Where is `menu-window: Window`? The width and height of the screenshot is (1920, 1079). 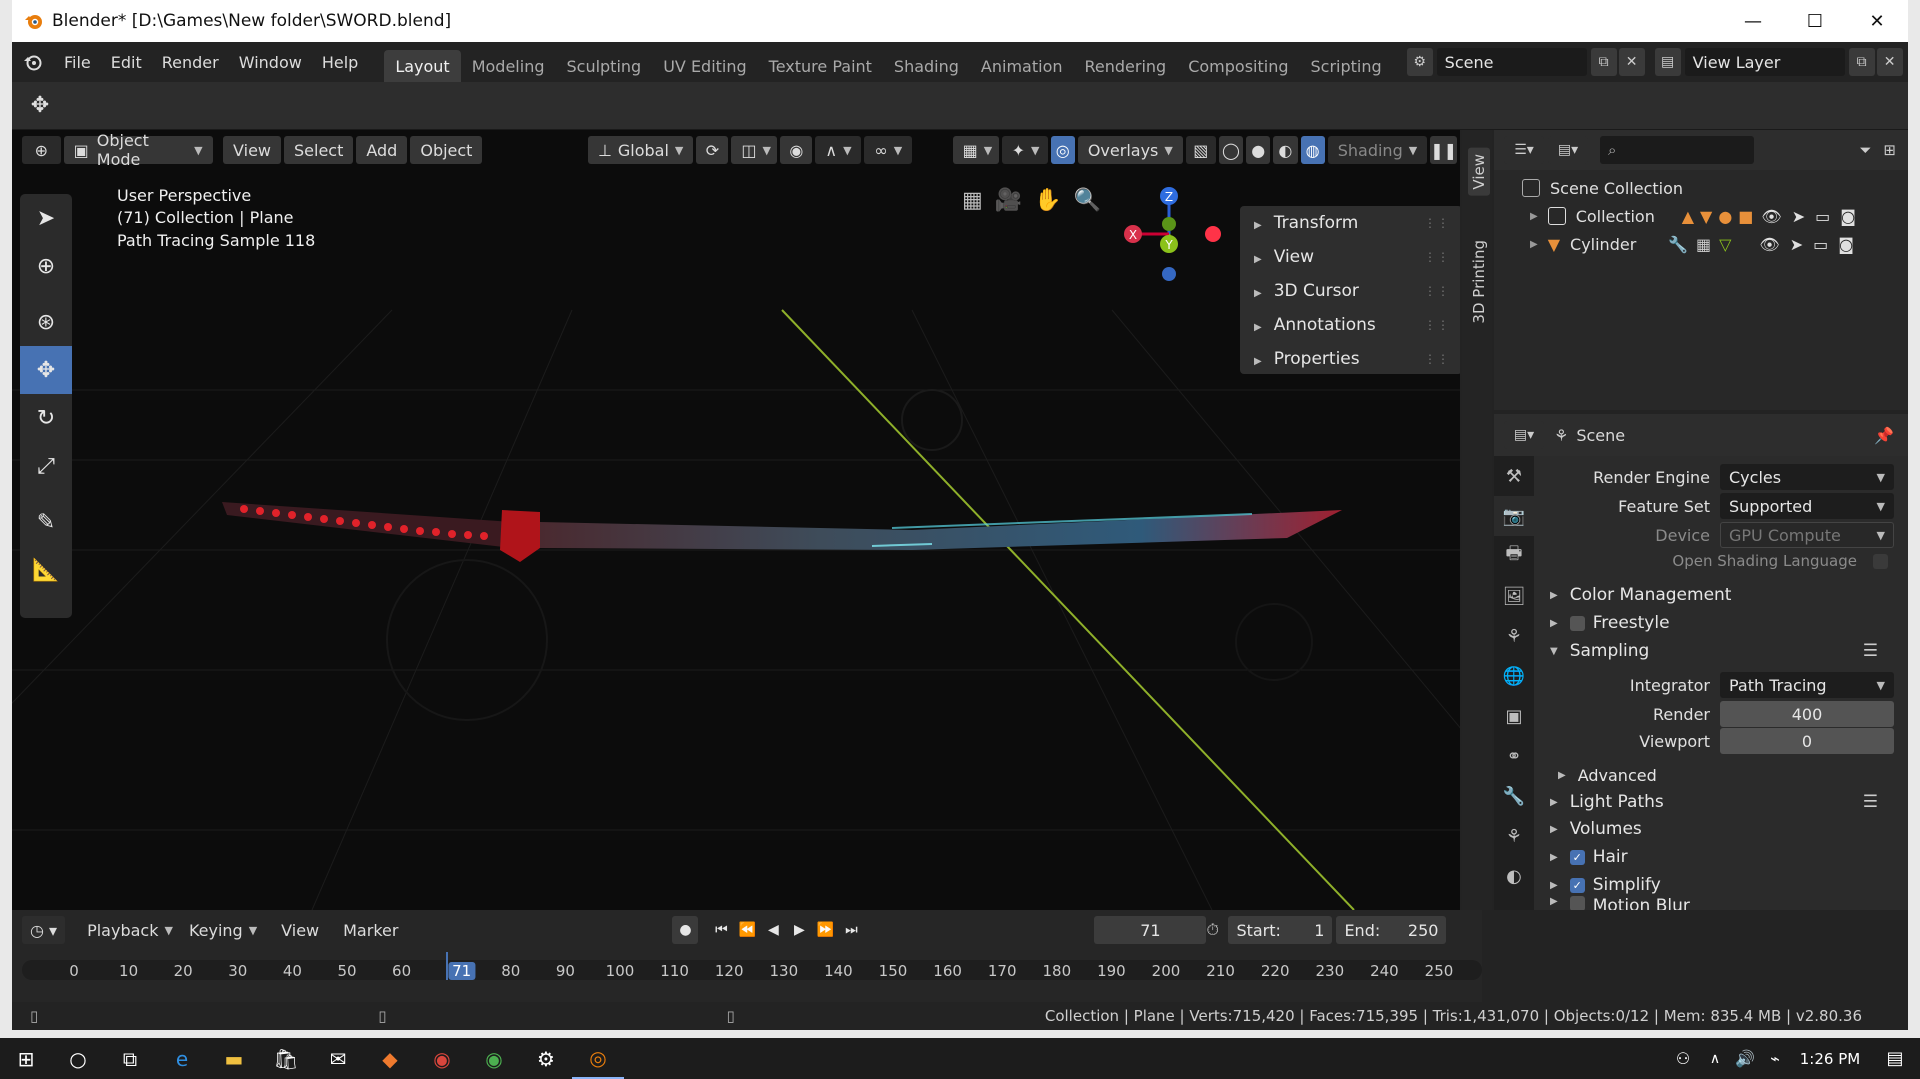 menu-window: Window is located at coordinates (270, 62).